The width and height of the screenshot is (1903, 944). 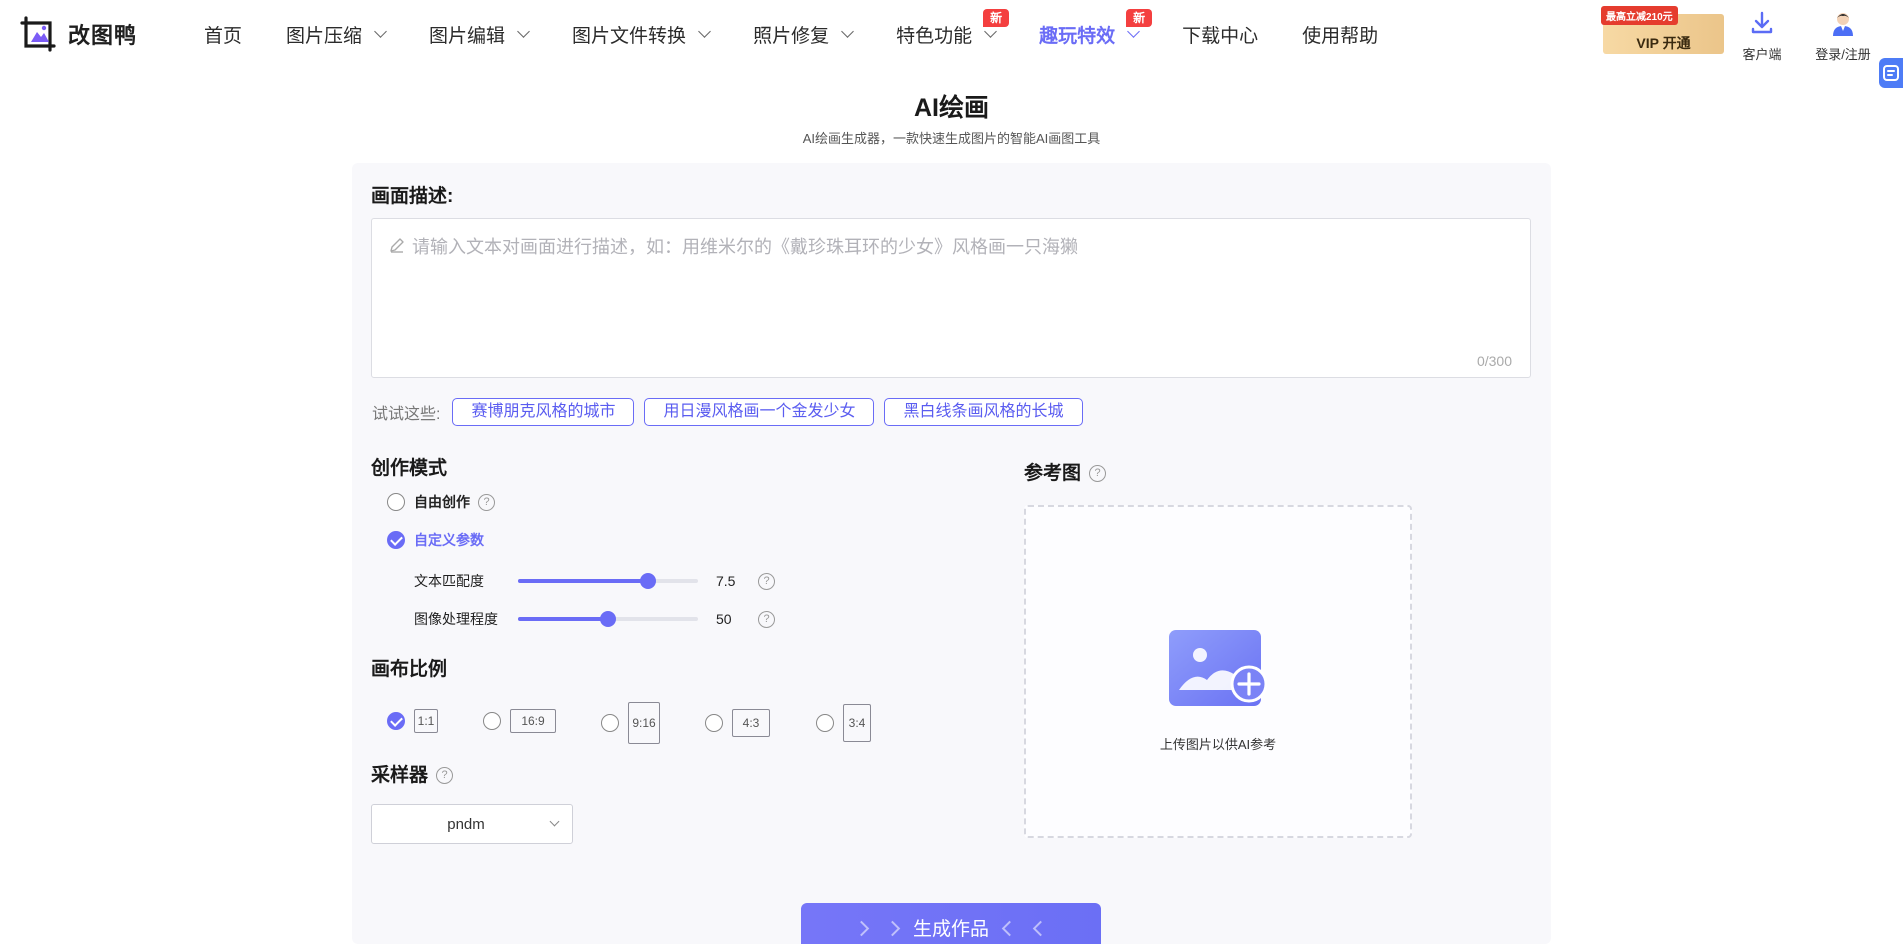 I want to click on radio-label: 自定义参数, so click(x=449, y=540).